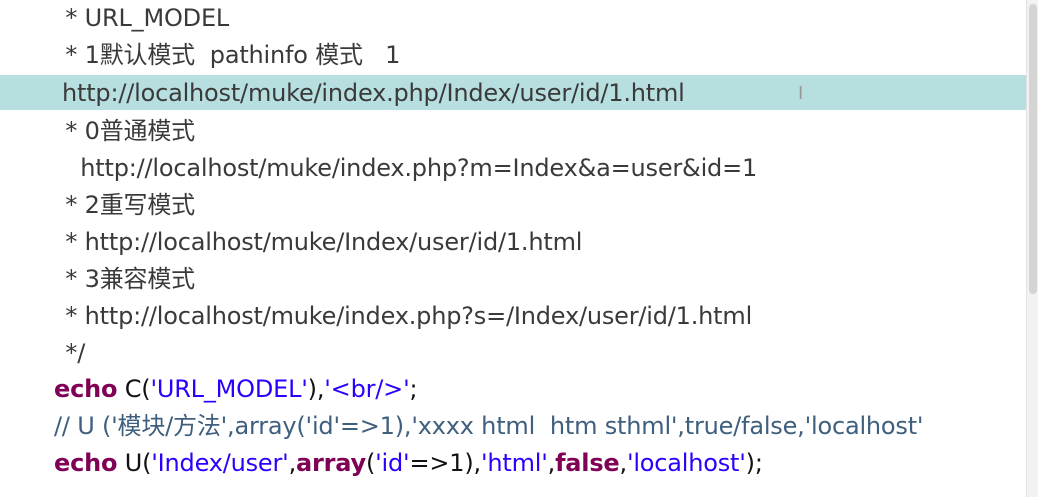  I want to click on code-line-2: * 1默认模式 pathinfo 模式 1, so click(229, 55).